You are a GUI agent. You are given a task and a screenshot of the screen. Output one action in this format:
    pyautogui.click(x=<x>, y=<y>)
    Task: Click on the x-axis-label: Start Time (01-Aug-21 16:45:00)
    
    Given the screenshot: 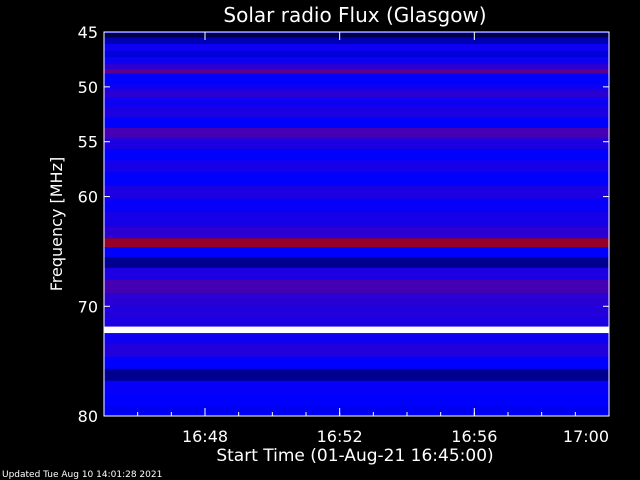 What is the action you would take?
    pyautogui.click(x=354, y=456)
    